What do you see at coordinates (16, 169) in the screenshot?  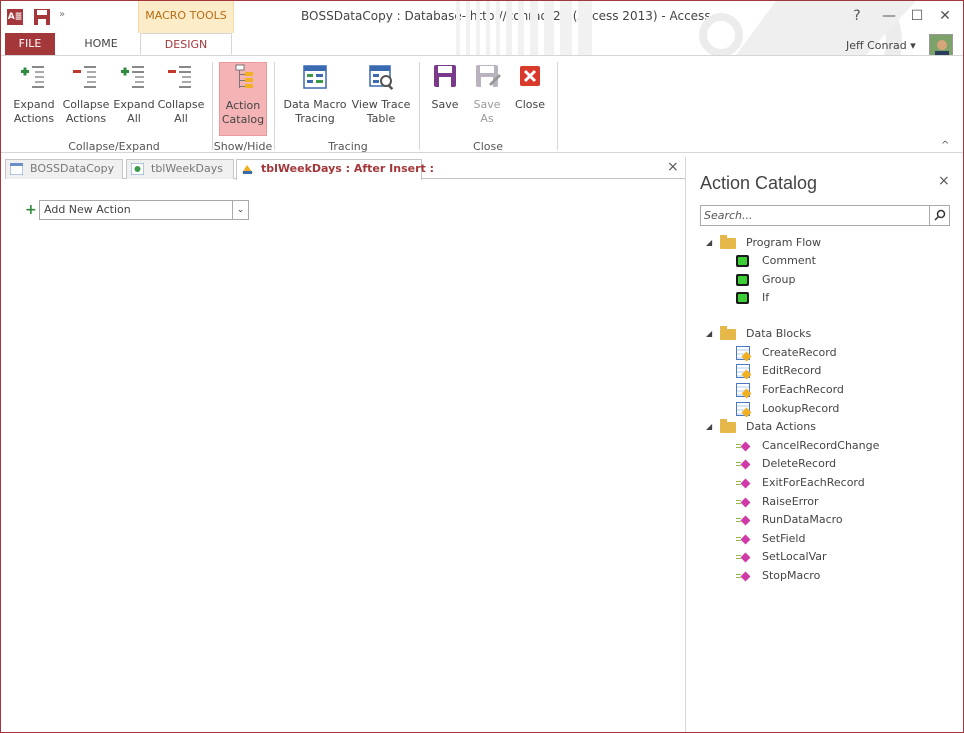 I see `database-icon` at bounding box center [16, 169].